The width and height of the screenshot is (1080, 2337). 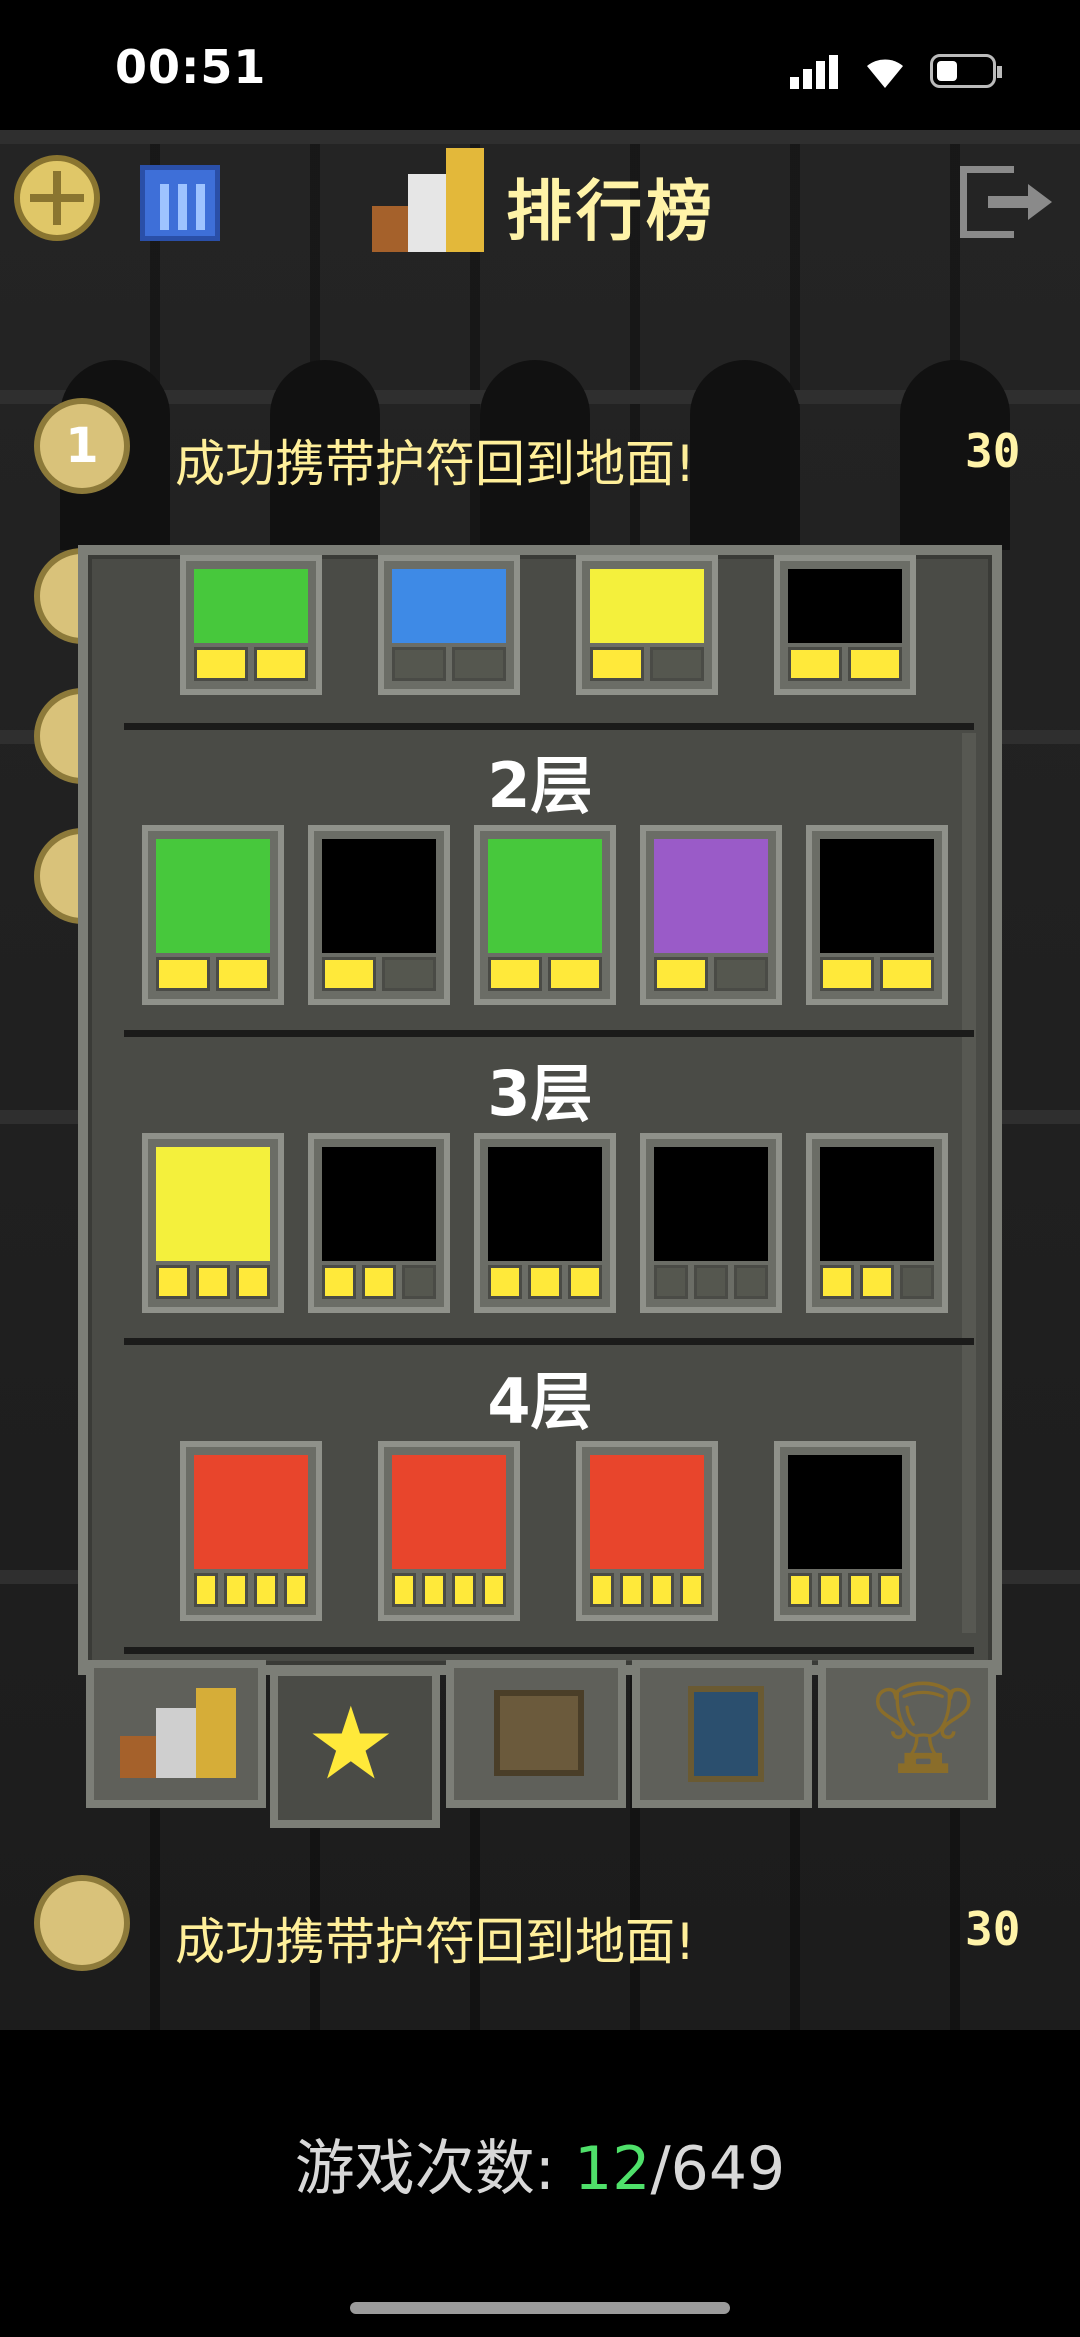 I want to click on cellular-signal-icon, so click(x=814, y=72).